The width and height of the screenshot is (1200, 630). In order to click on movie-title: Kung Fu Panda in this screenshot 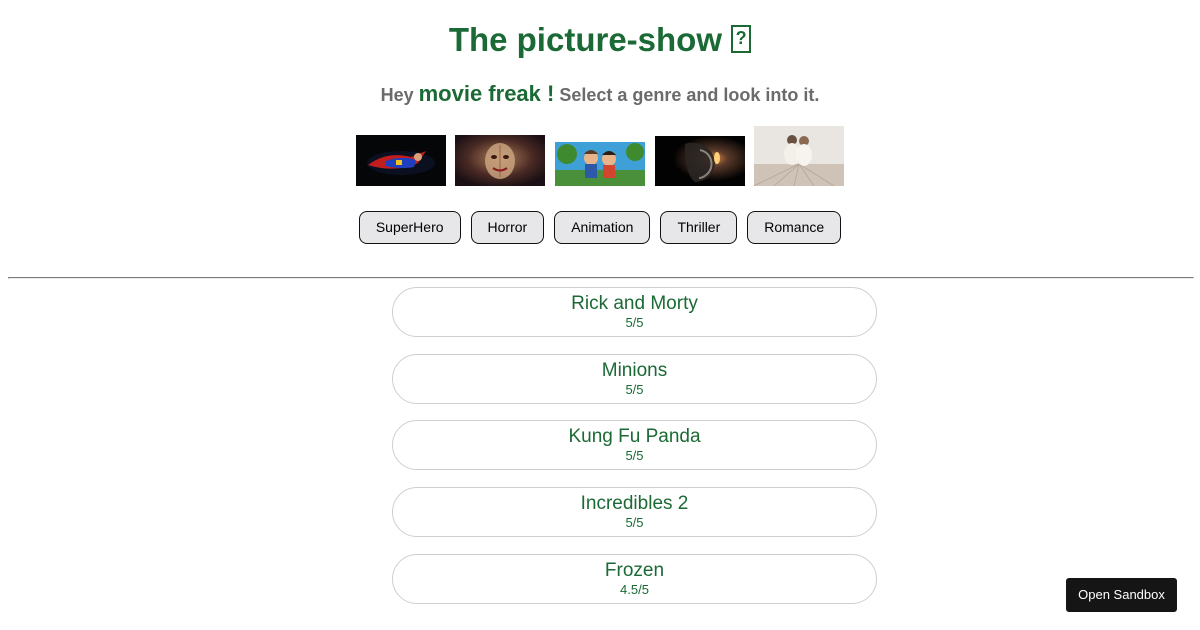, I will do `click(634, 437)`.